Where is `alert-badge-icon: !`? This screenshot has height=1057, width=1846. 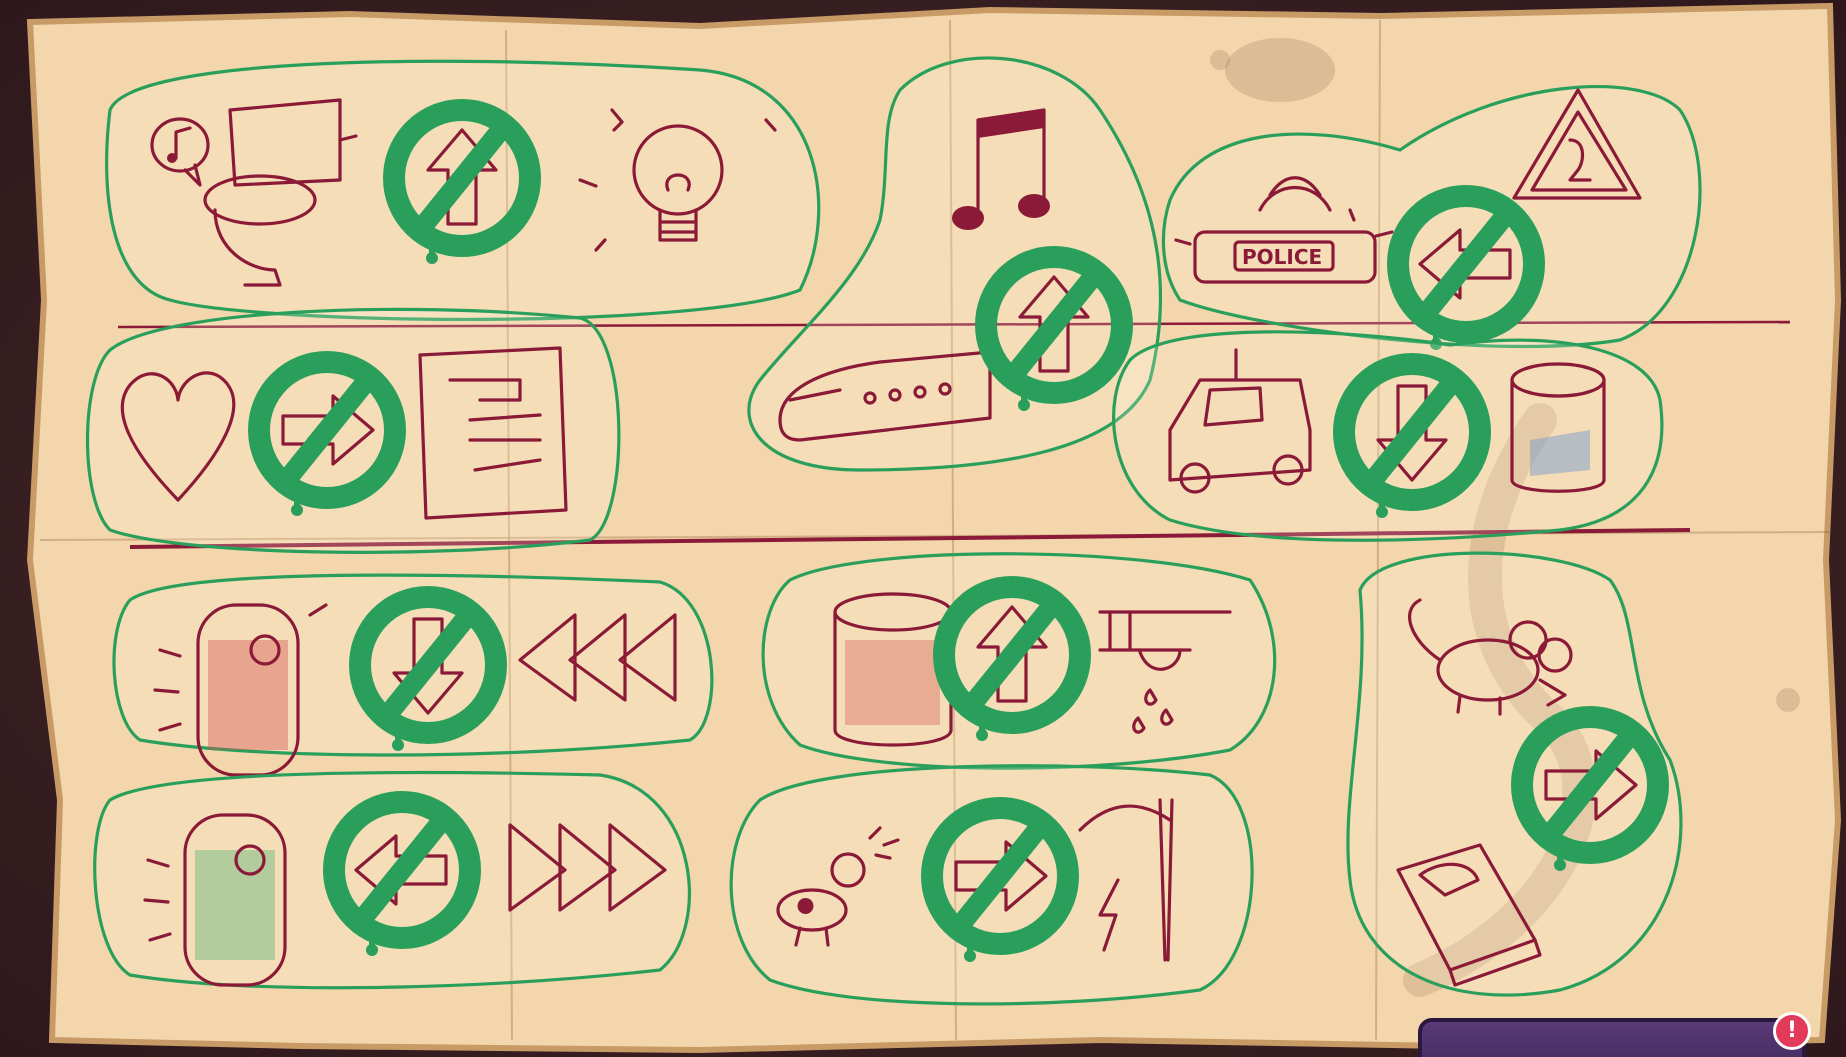 alert-badge-icon: ! is located at coordinates (1792, 1031).